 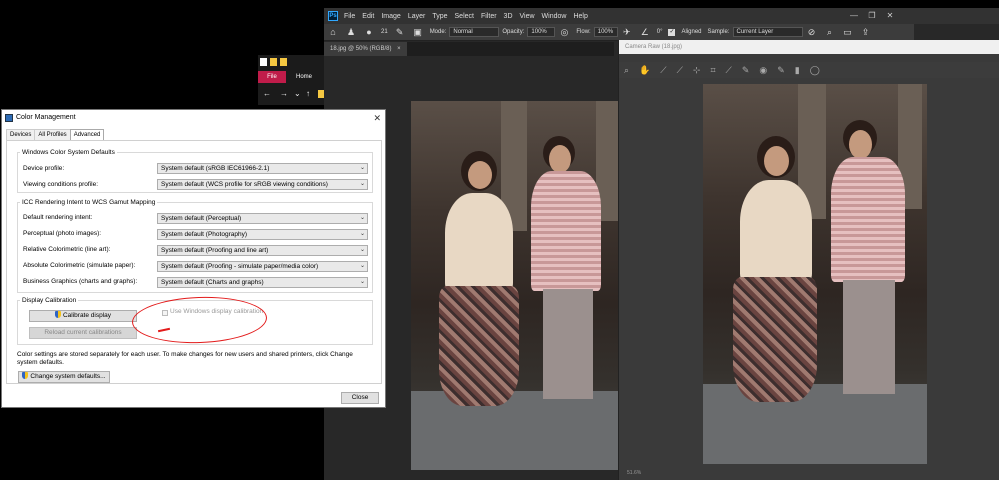 I want to click on business-graphics-select: System default (Charts and graphs) ⌄, so click(x=262, y=282).